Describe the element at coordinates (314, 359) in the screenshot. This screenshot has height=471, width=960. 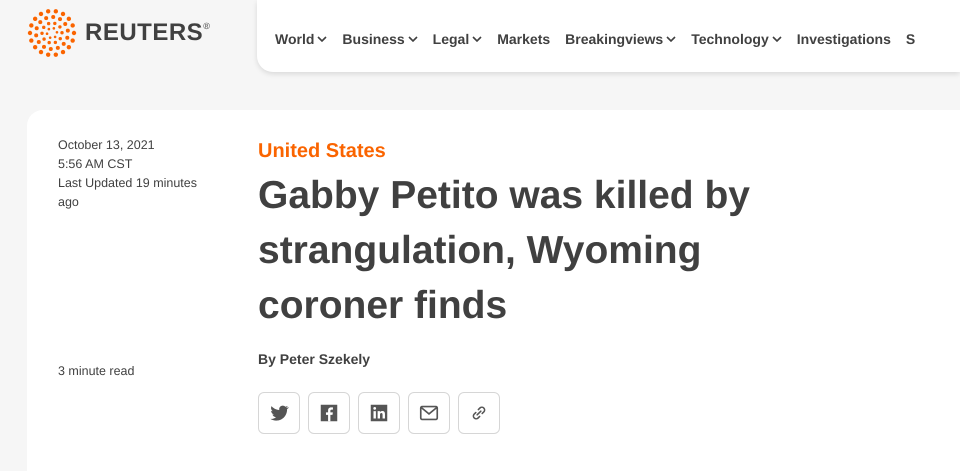
I see `byline: By Peter Szekely` at that location.